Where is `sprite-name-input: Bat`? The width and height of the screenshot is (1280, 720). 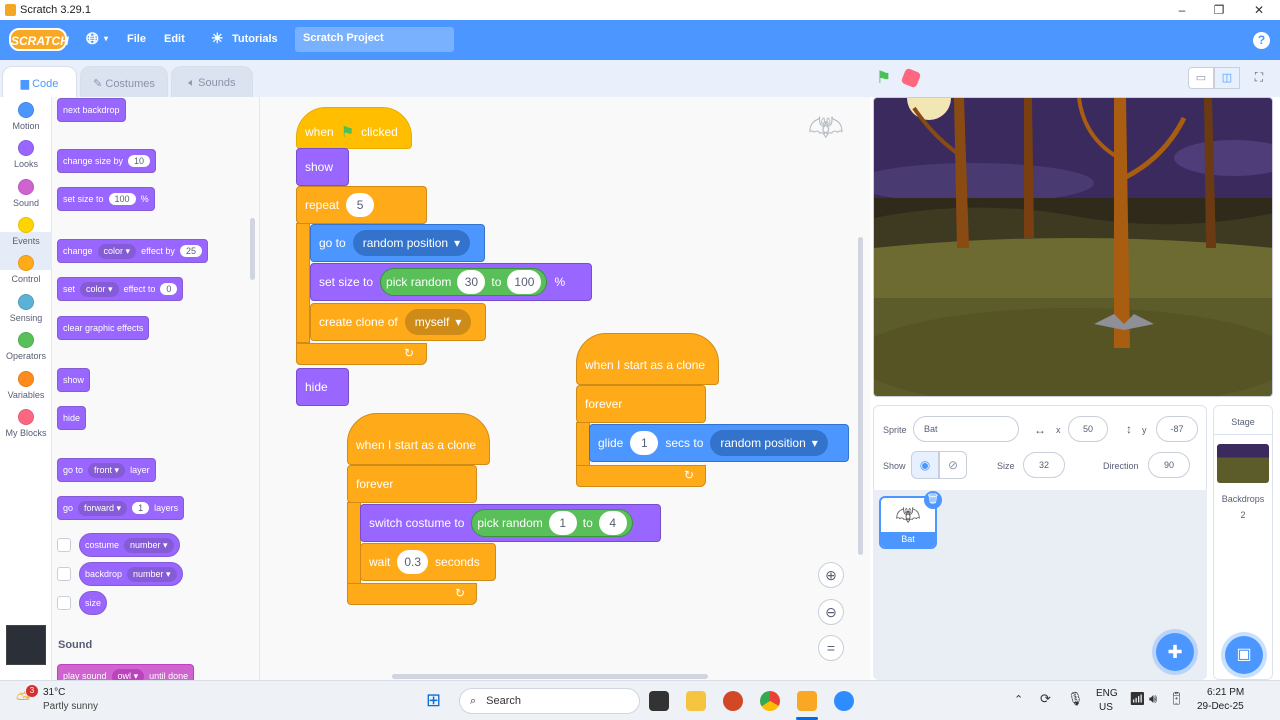
sprite-name-input: Bat is located at coordinates (966, 429).